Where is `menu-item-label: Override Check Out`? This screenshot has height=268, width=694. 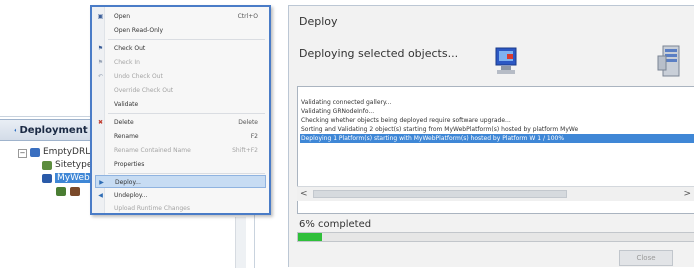
menu-item-label: Override Check Out is located at coordinates (144, 90).